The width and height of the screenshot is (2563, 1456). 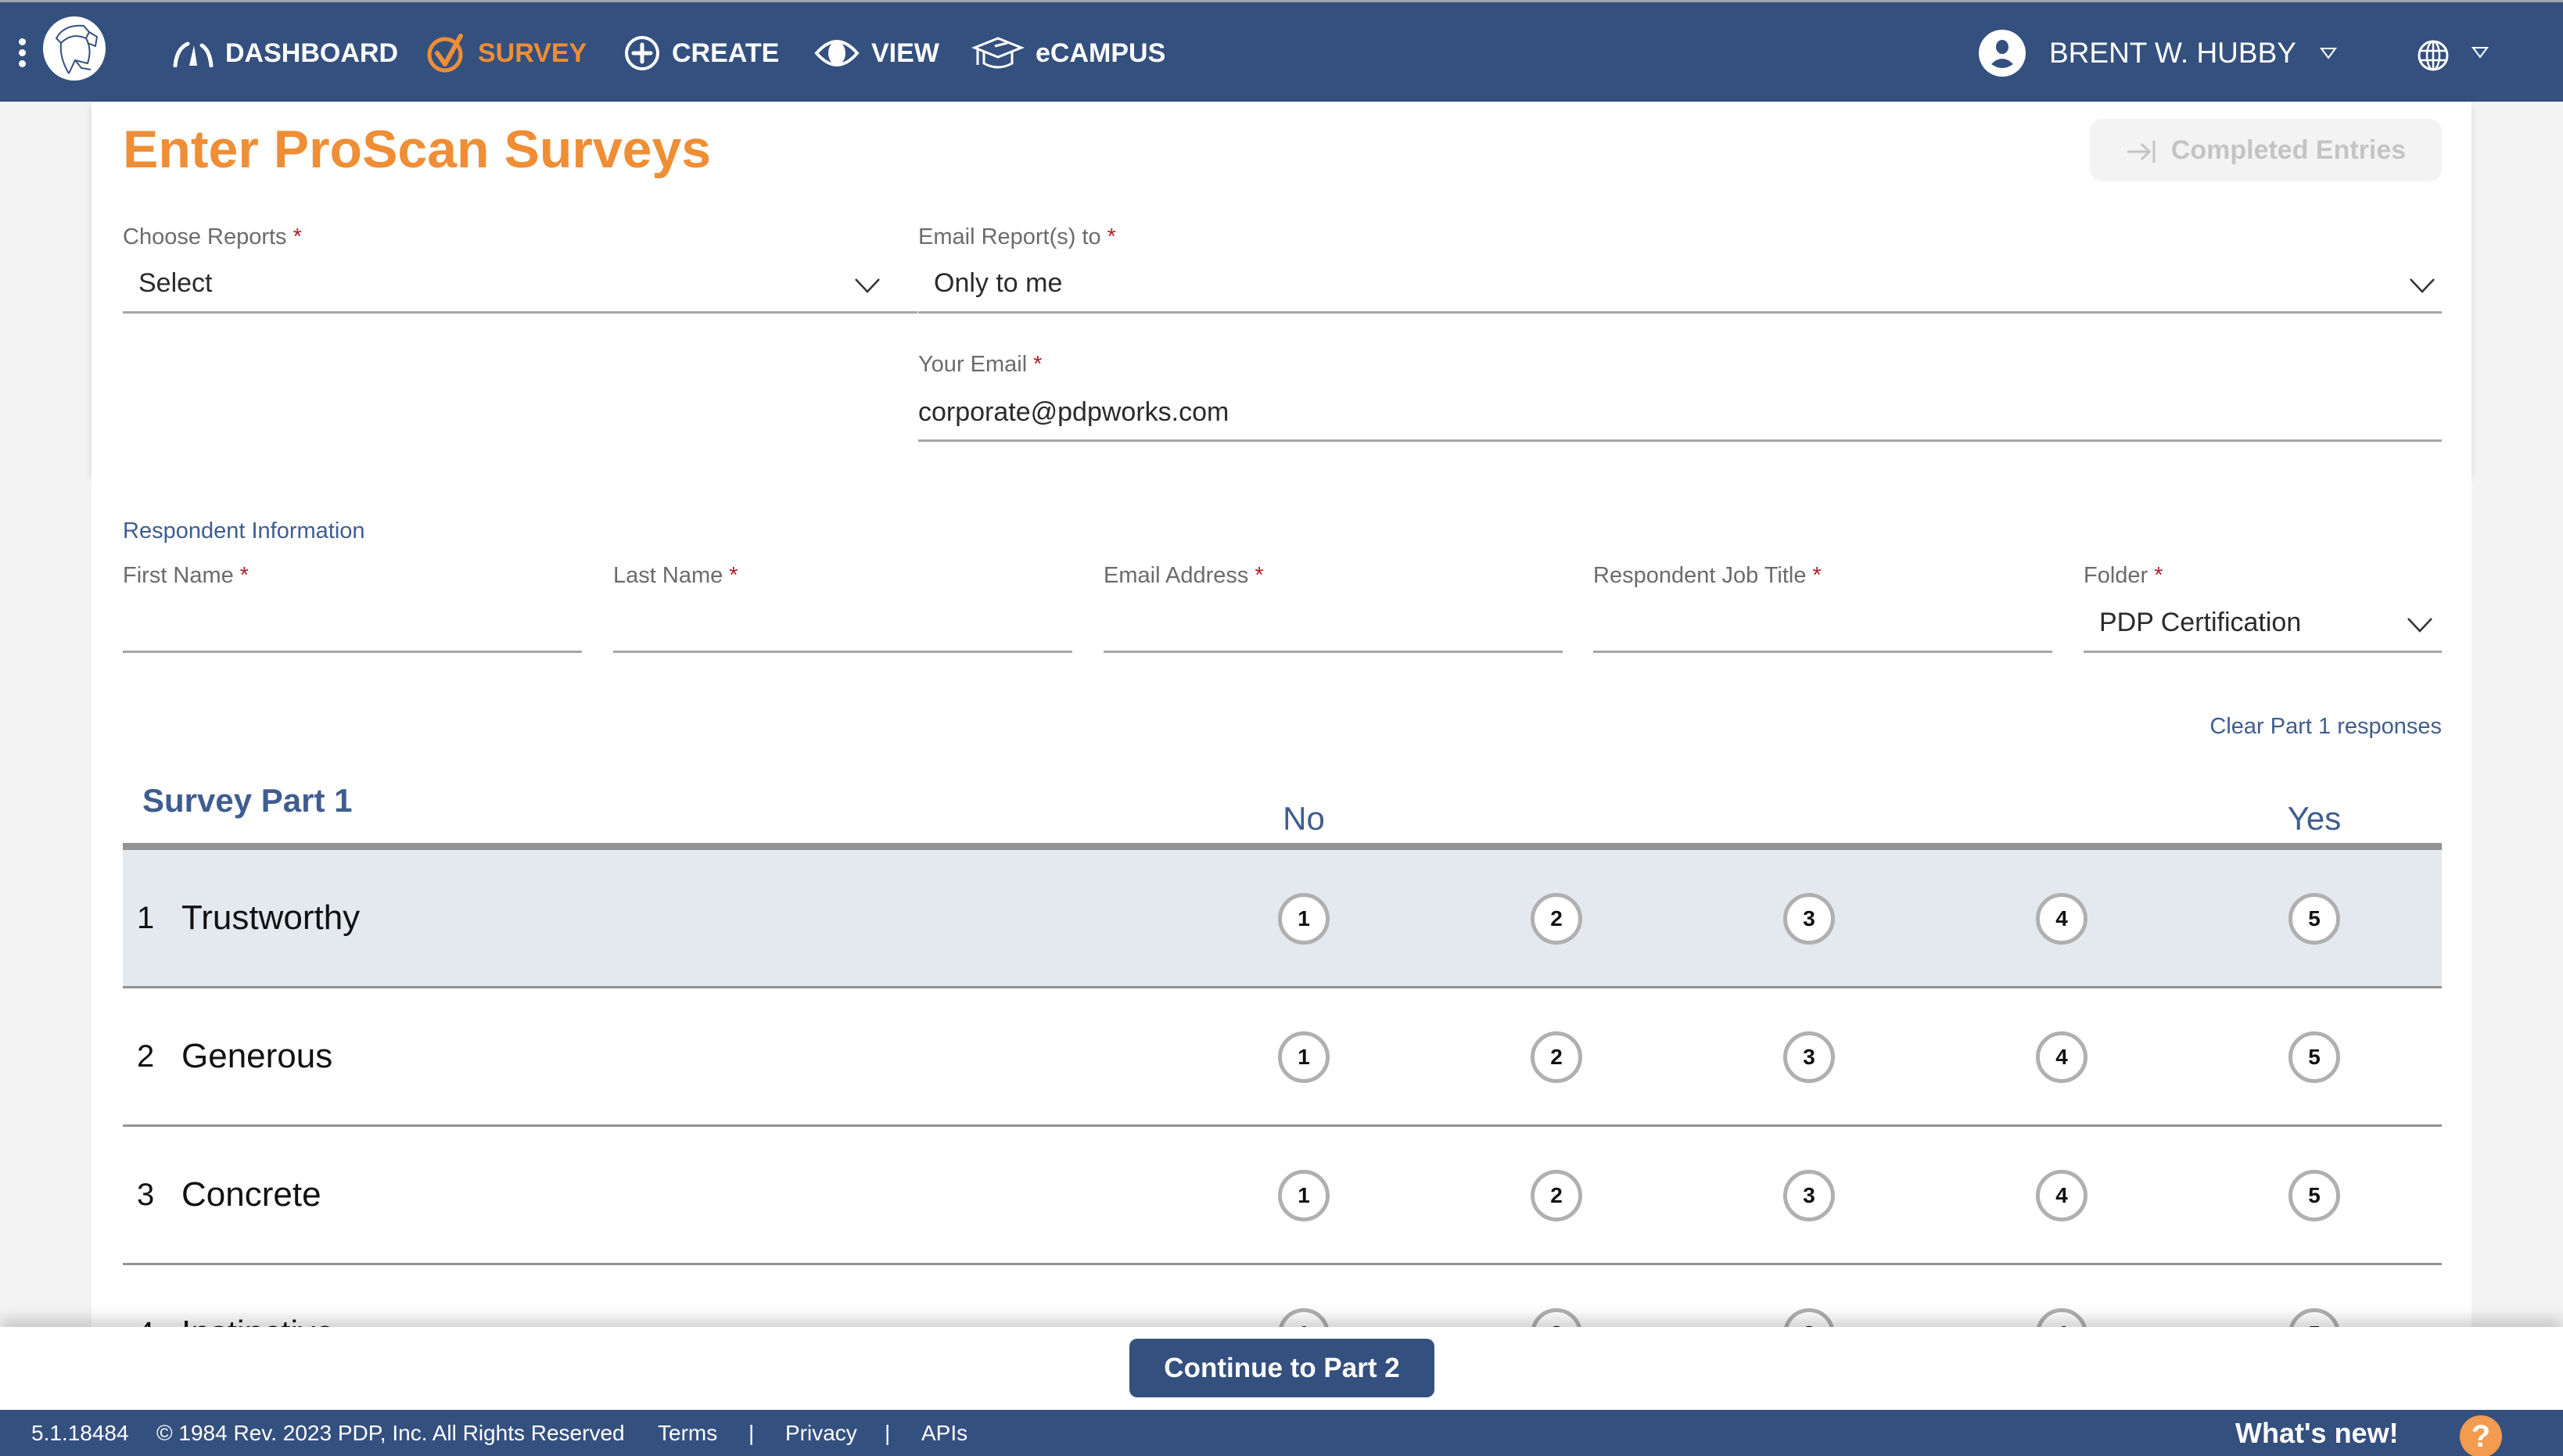 I want to click on item-word: Trustworthy, so click(x=271, y=917).